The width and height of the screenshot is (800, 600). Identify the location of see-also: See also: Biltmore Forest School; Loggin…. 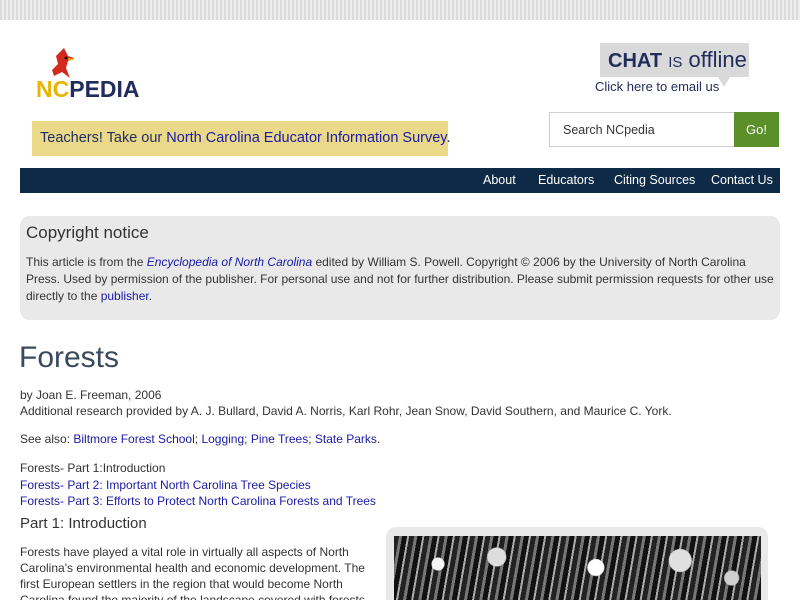
(200, 439).